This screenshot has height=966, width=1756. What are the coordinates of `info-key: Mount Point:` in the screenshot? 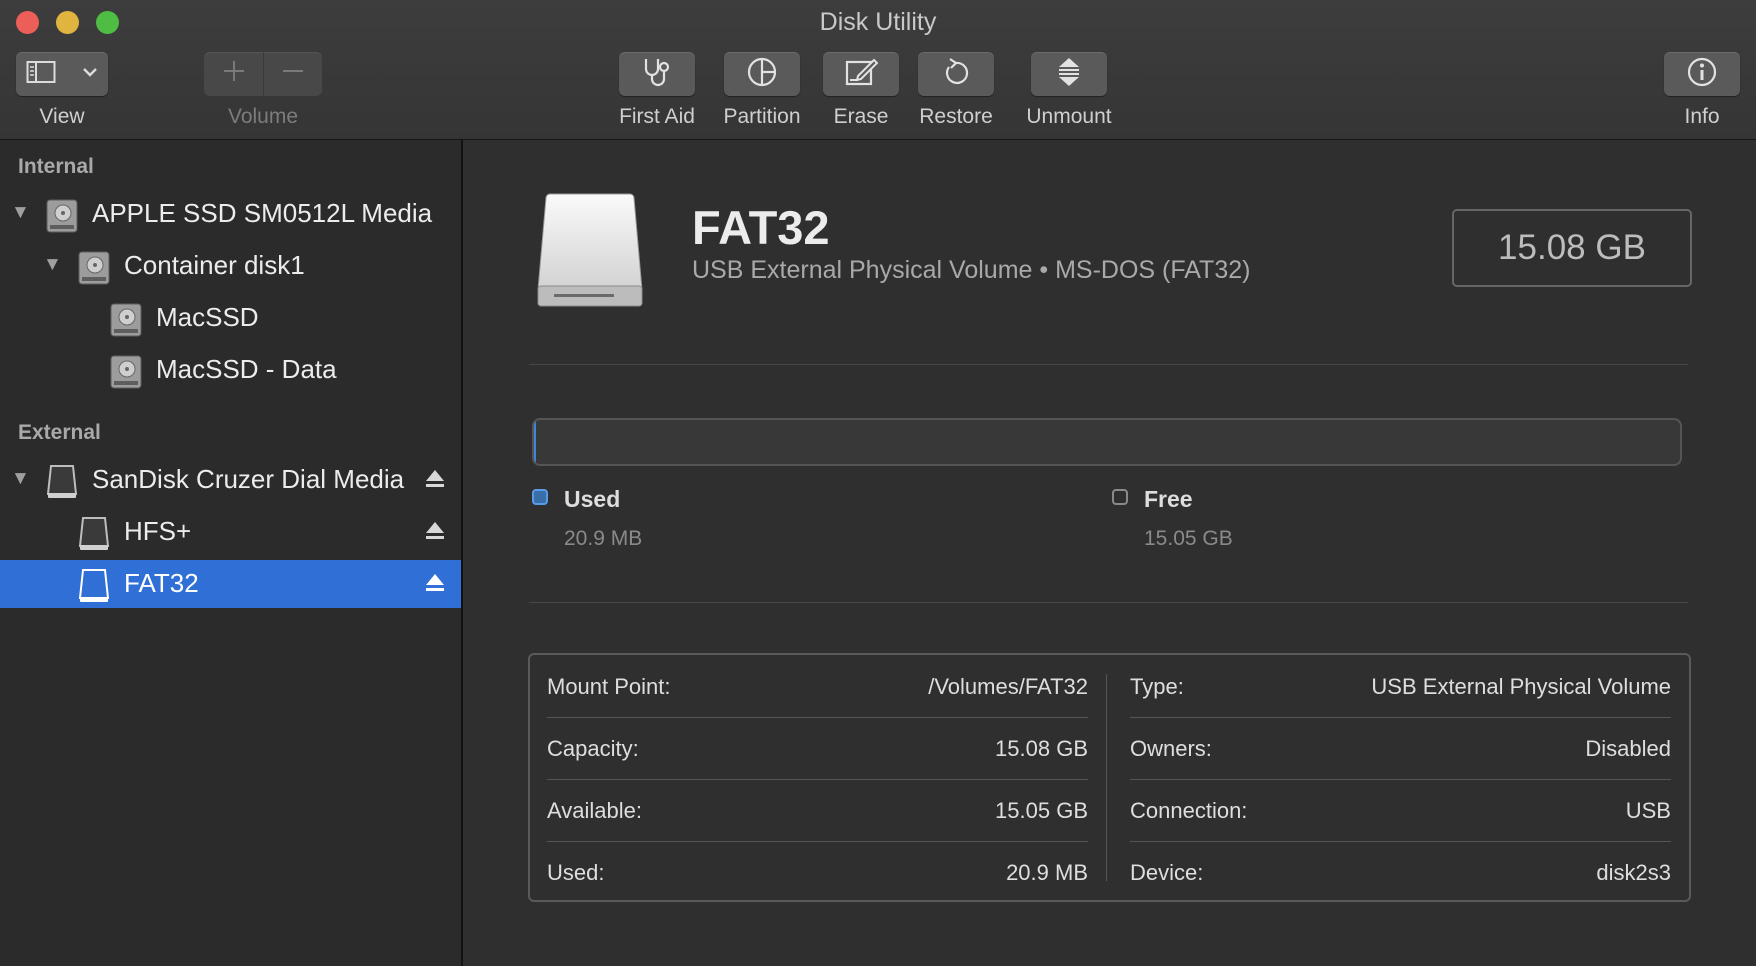 It's located at (609, 686).